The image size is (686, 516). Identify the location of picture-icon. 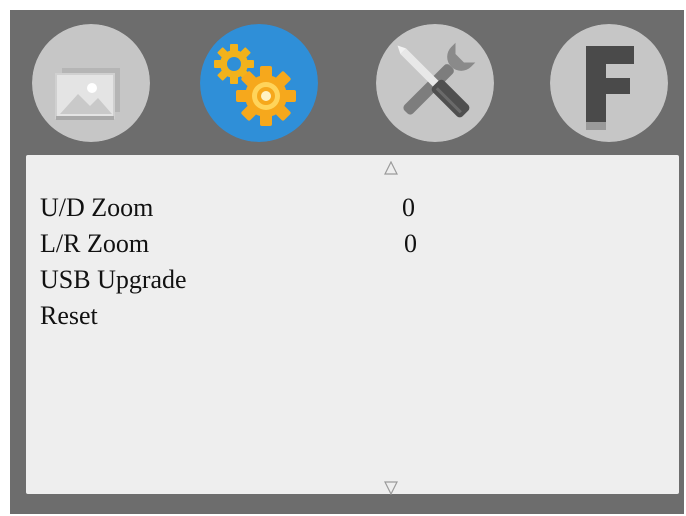
(91, 83).